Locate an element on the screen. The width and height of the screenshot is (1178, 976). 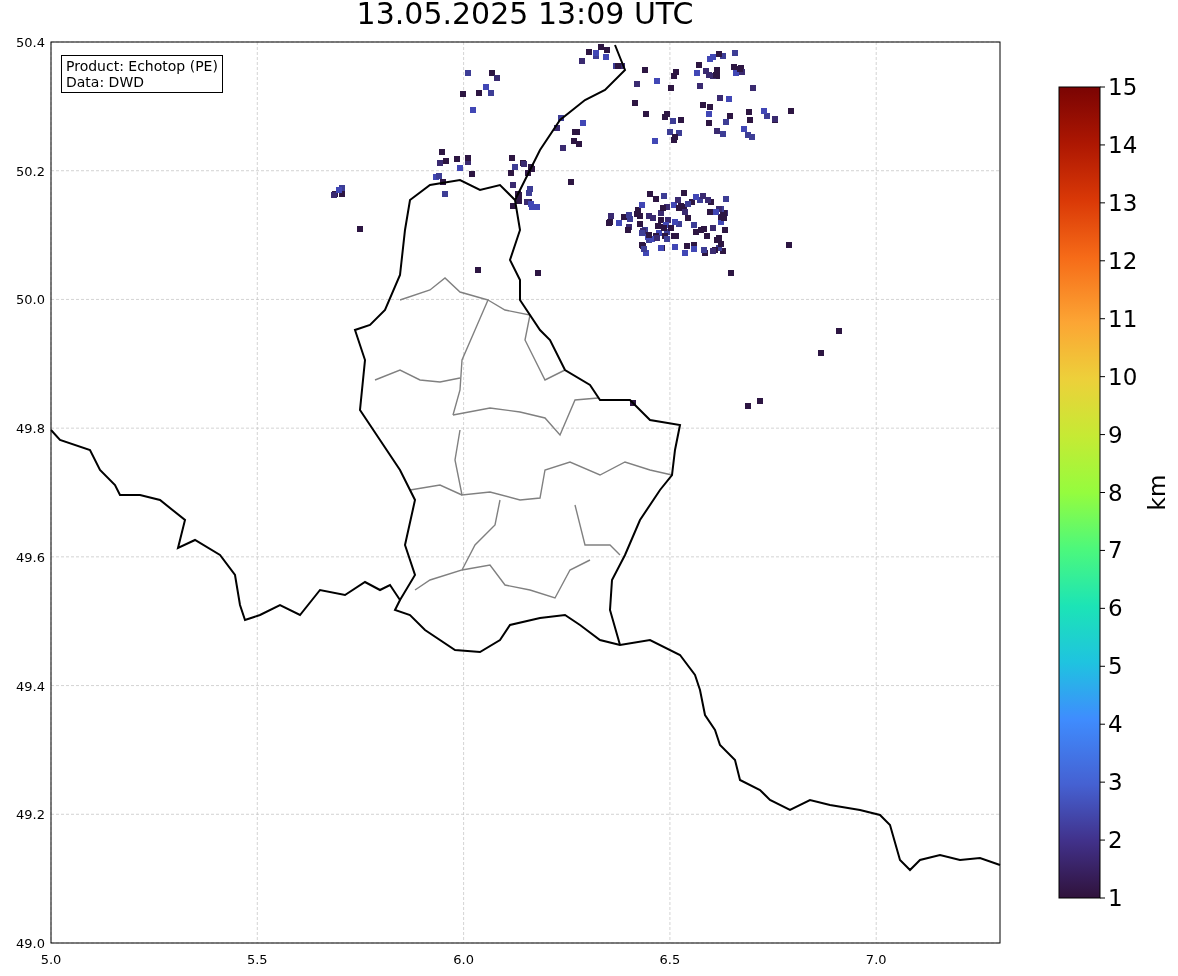
tick-label: 50.0 is located at coordinates (30, 300).